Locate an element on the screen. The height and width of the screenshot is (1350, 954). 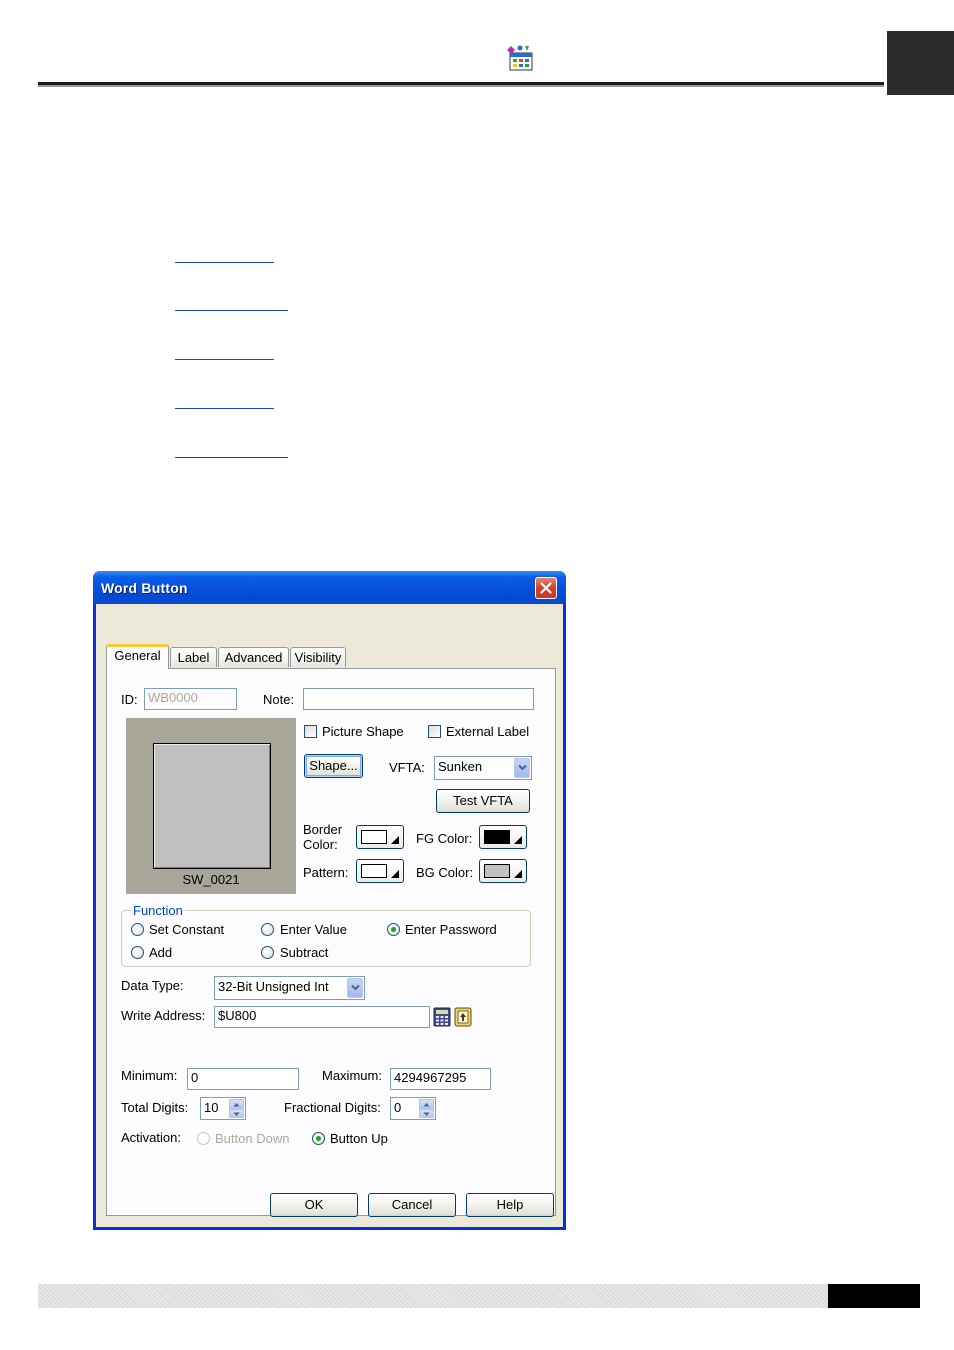
cancel-button: Cancel is located at coordinates (412, 1205).